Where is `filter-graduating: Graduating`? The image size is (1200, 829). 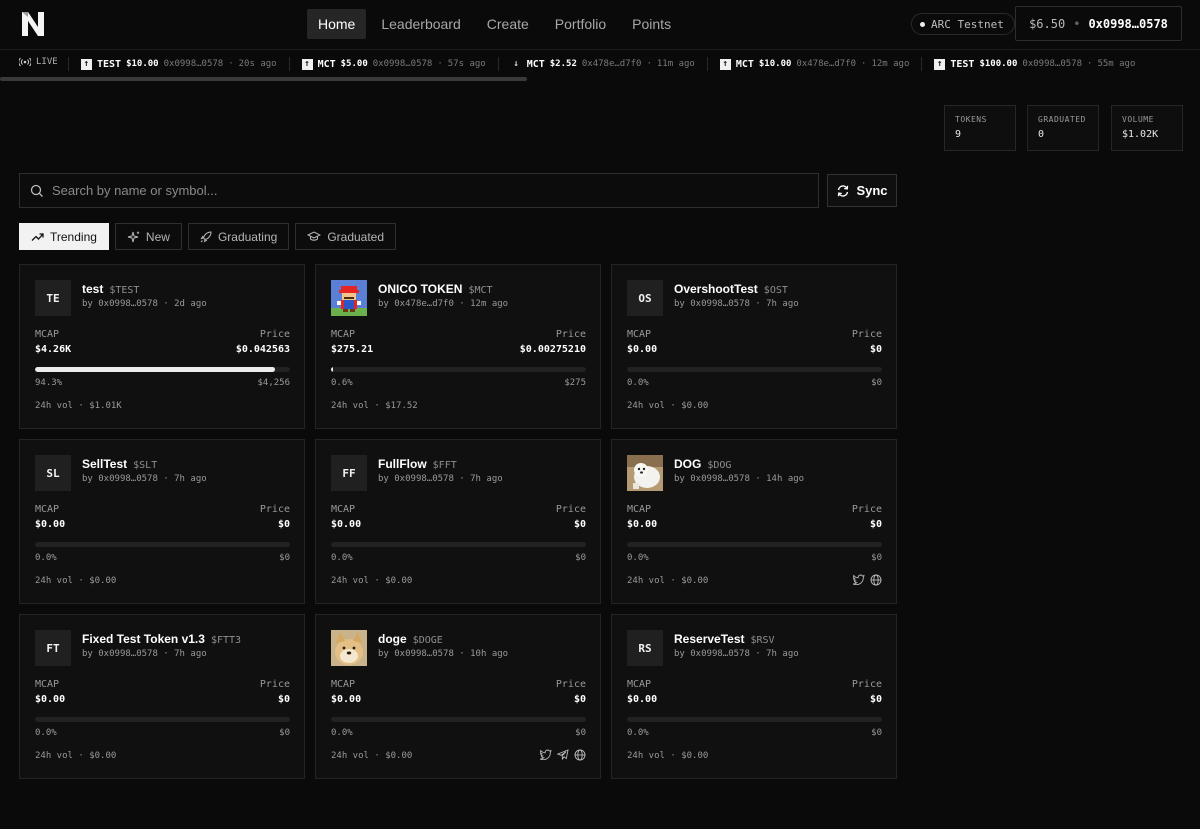
filter-graduating: Graduating is located at coordinates (238, 236).